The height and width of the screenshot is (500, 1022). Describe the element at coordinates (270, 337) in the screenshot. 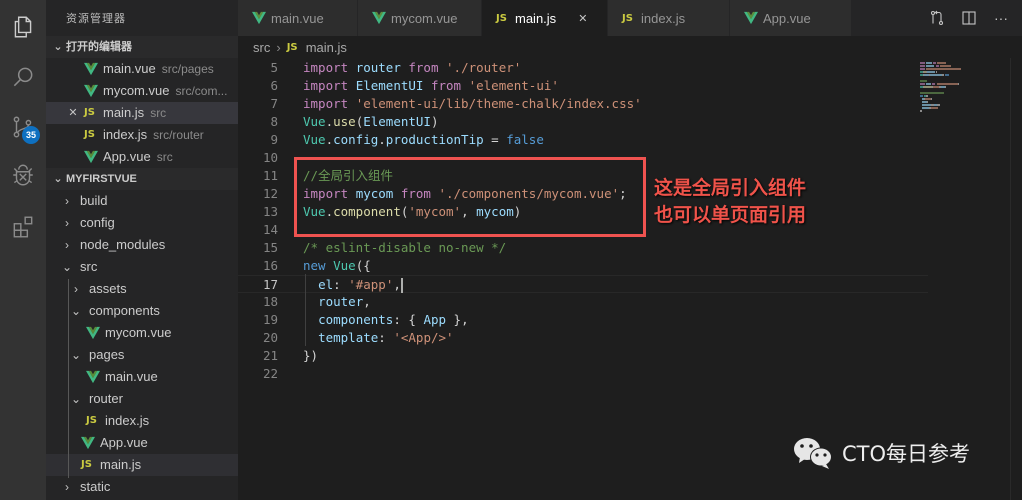

I see `line-number: 20` at that location.